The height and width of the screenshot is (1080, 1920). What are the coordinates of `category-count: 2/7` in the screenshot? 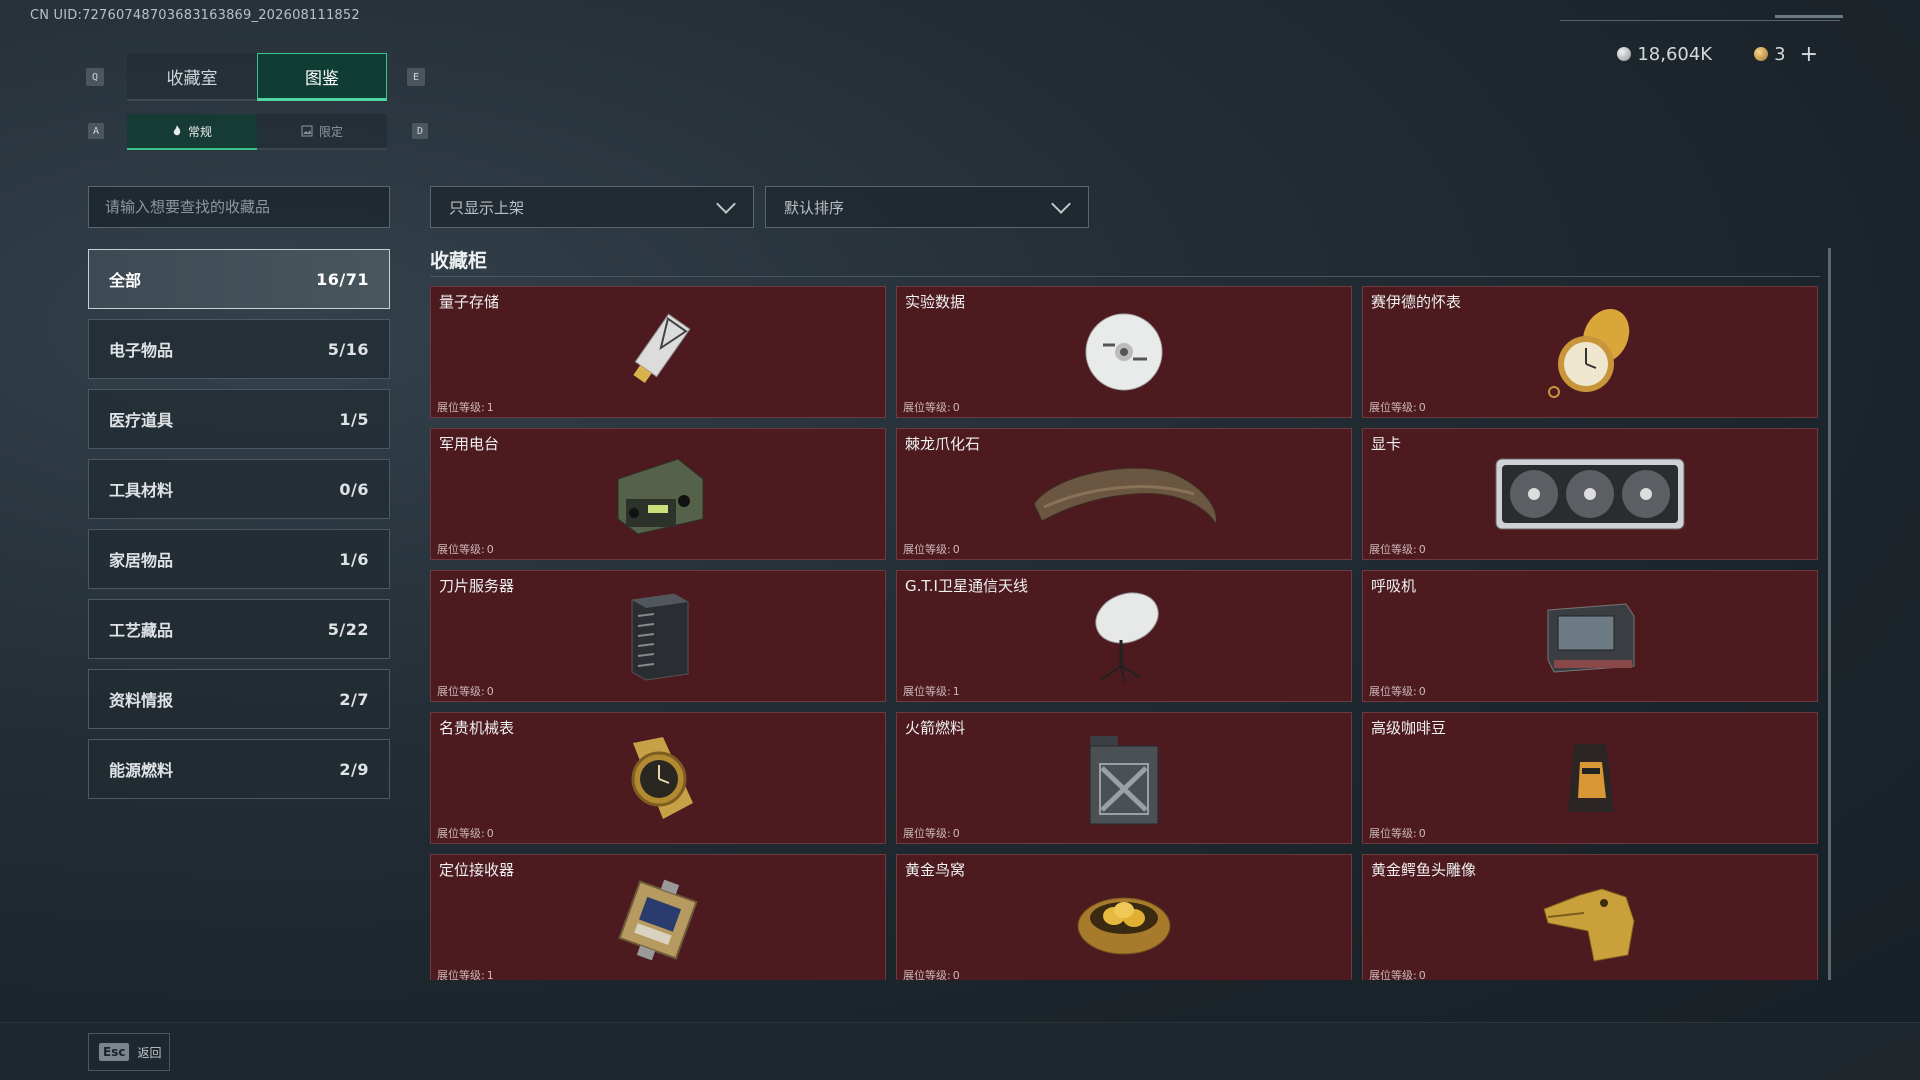 It's located at (354, 699).